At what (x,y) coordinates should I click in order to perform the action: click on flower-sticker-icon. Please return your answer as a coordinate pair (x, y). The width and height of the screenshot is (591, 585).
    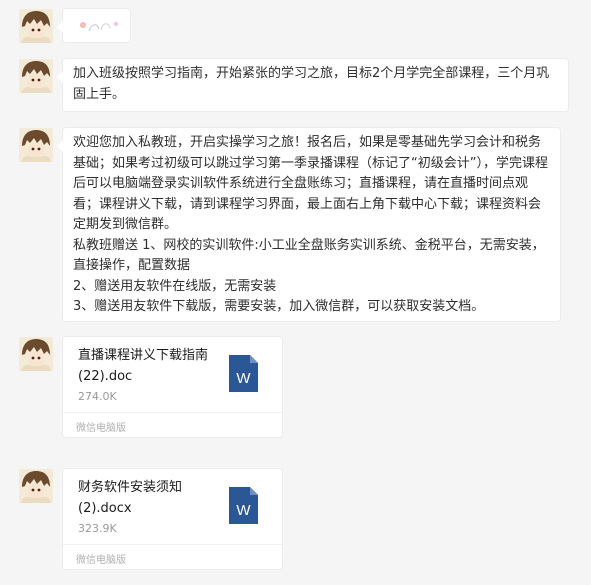
    Looking at the image, I should click on (99, 28).